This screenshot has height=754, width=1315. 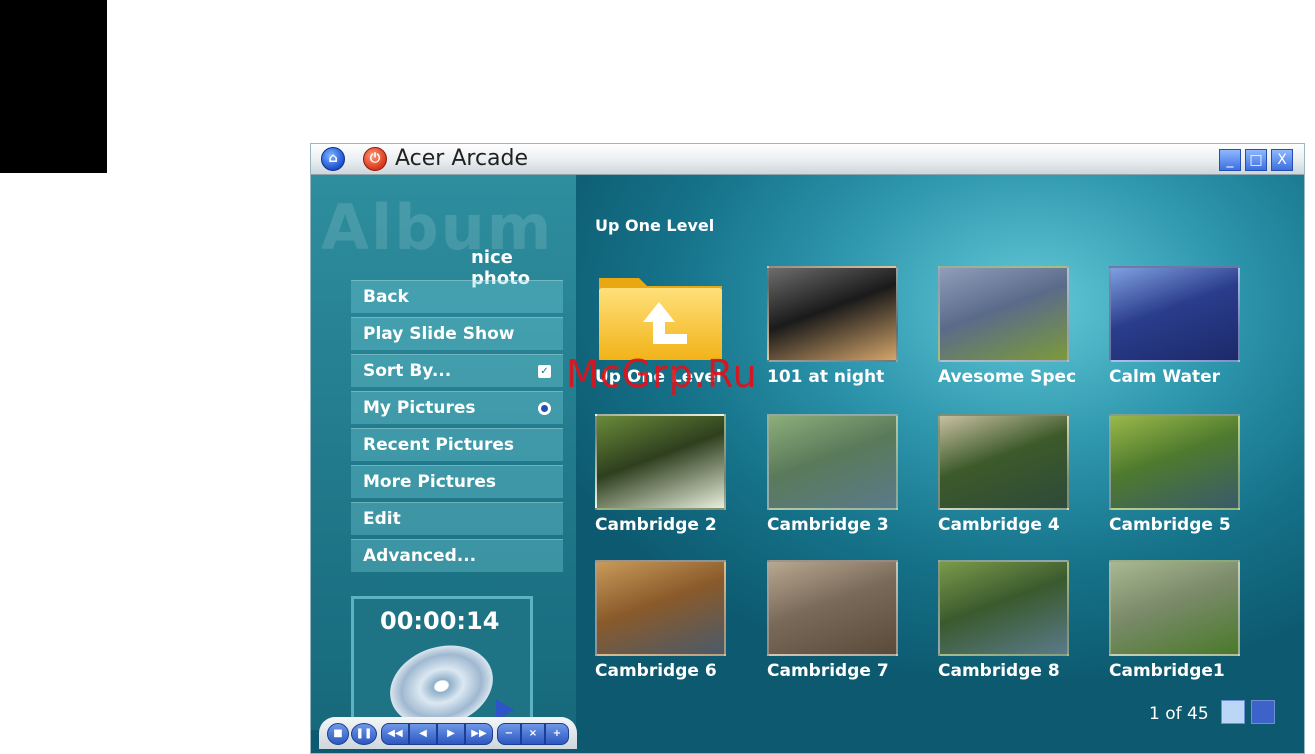 I want to click on checkbox-icon: ✓, so click(x=544, y=371).